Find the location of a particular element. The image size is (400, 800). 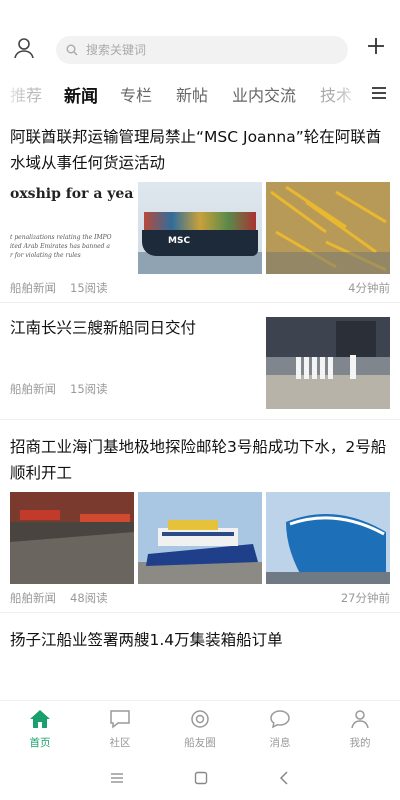

nav-me: 我的 is located at coordinates (360, 729).